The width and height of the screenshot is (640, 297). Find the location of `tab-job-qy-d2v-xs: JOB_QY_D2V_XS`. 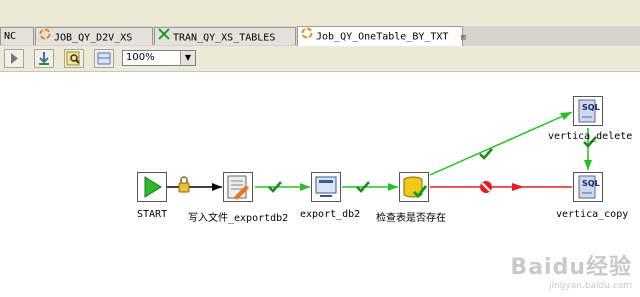

tab-job-qy-d2v-xs: JOB_QY_D2V_XS is located at coordinates (94, 36).